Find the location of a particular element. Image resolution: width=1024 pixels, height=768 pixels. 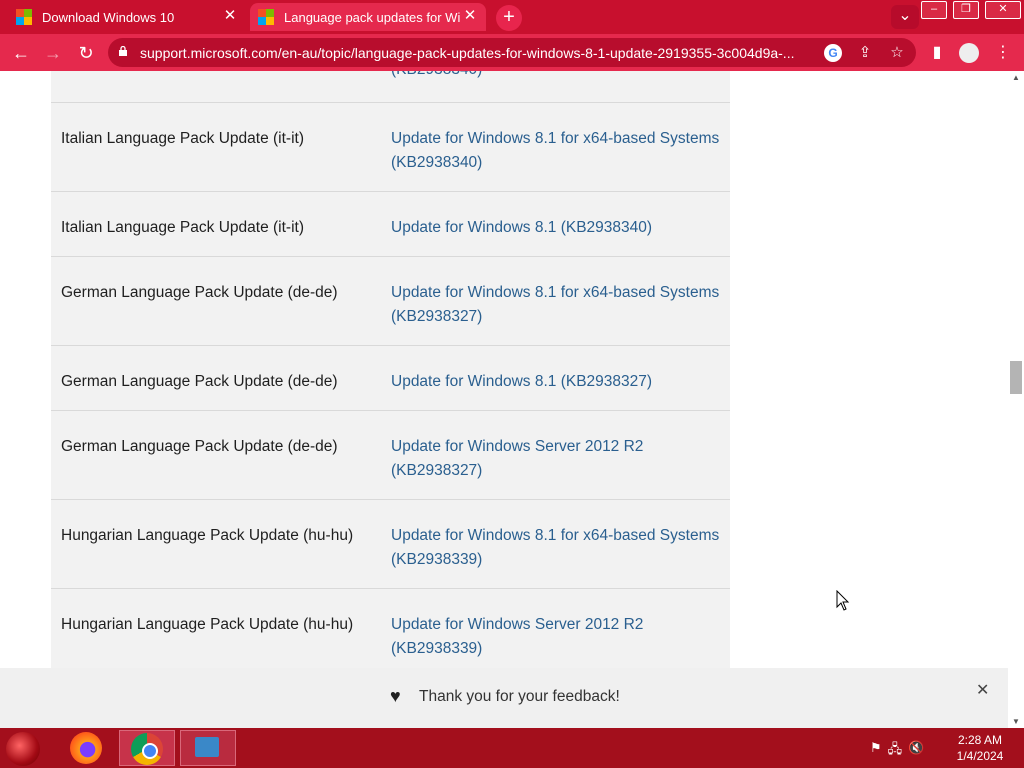

windows-taskbar: ⚑ 🖧 🔇 2:28 AM 1/4/2024 is located at coordinates (512, 748).